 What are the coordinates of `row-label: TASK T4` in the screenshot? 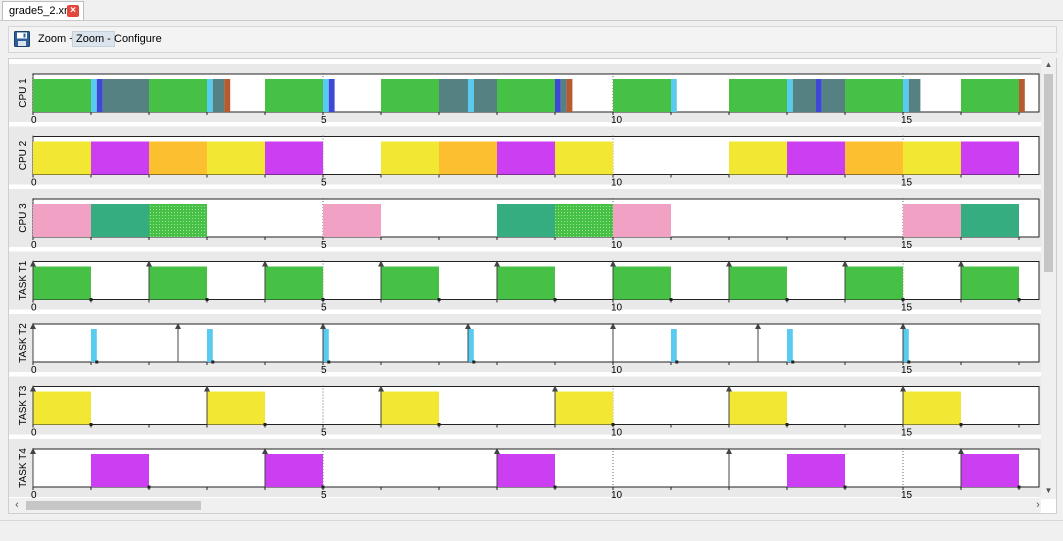 It's located at (23, 468).